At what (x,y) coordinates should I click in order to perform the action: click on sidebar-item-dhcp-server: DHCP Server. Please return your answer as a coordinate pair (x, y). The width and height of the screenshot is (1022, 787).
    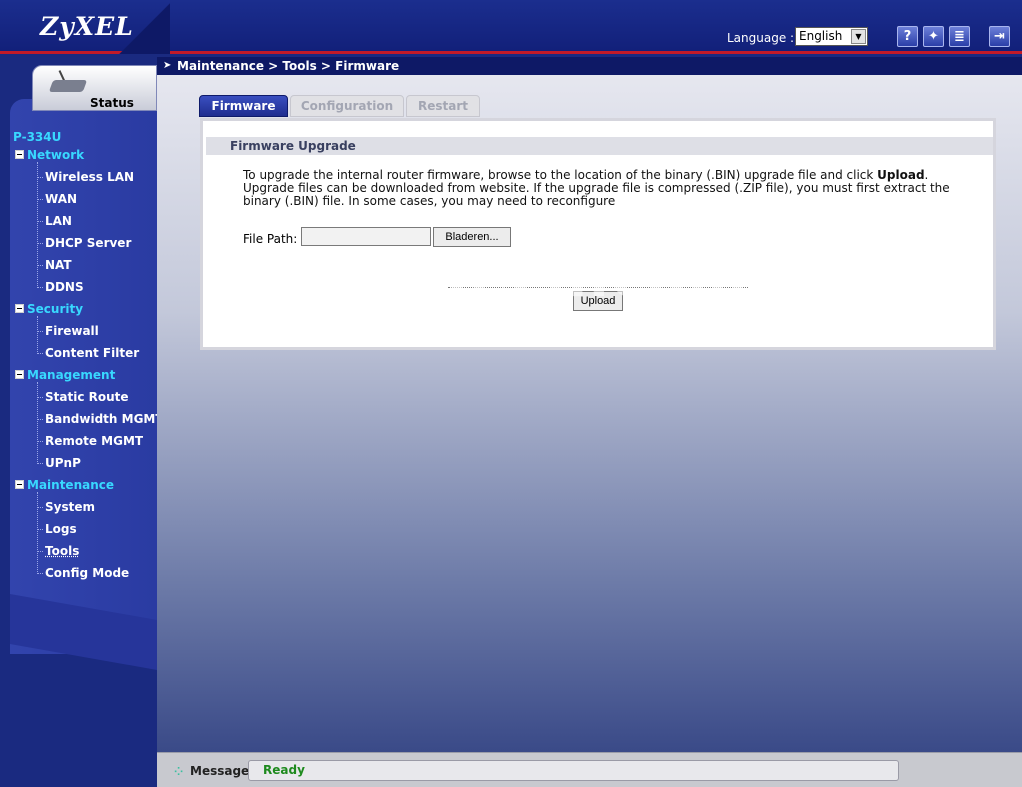
    Looking at the image, I should click on (88, 243).